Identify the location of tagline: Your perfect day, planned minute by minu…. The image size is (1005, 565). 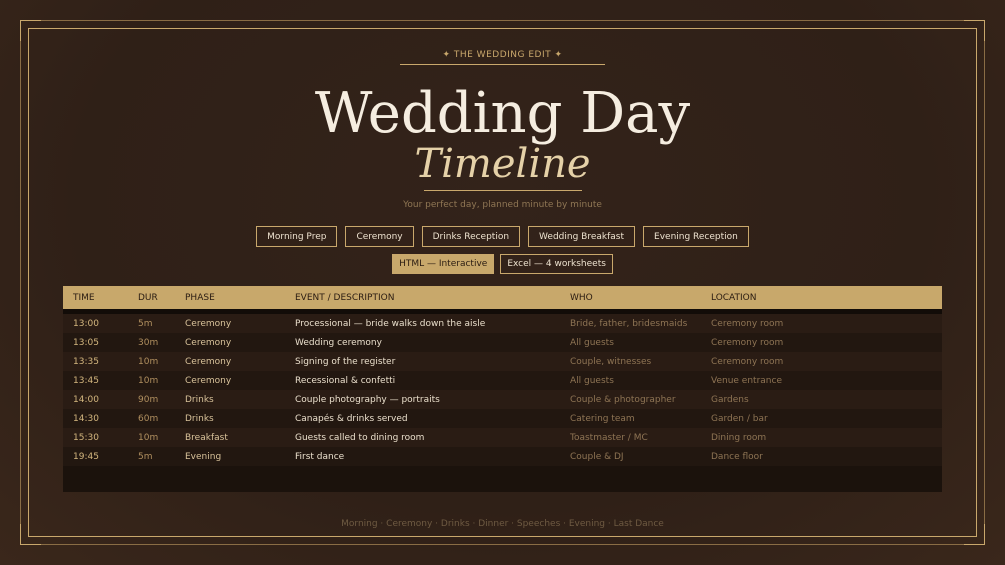
(502, 205).